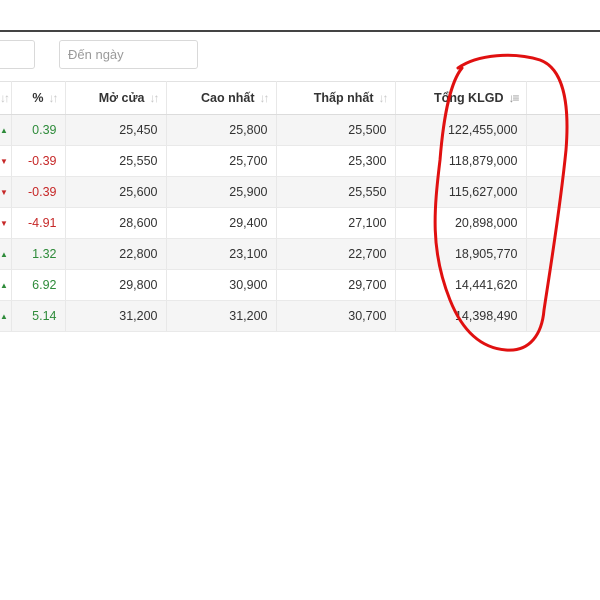 This screenshot has width=600, height=600. Describe the element at coordinates (228, 98) in the screenshot. I see `column-header-label: Cao nhất` at that location.